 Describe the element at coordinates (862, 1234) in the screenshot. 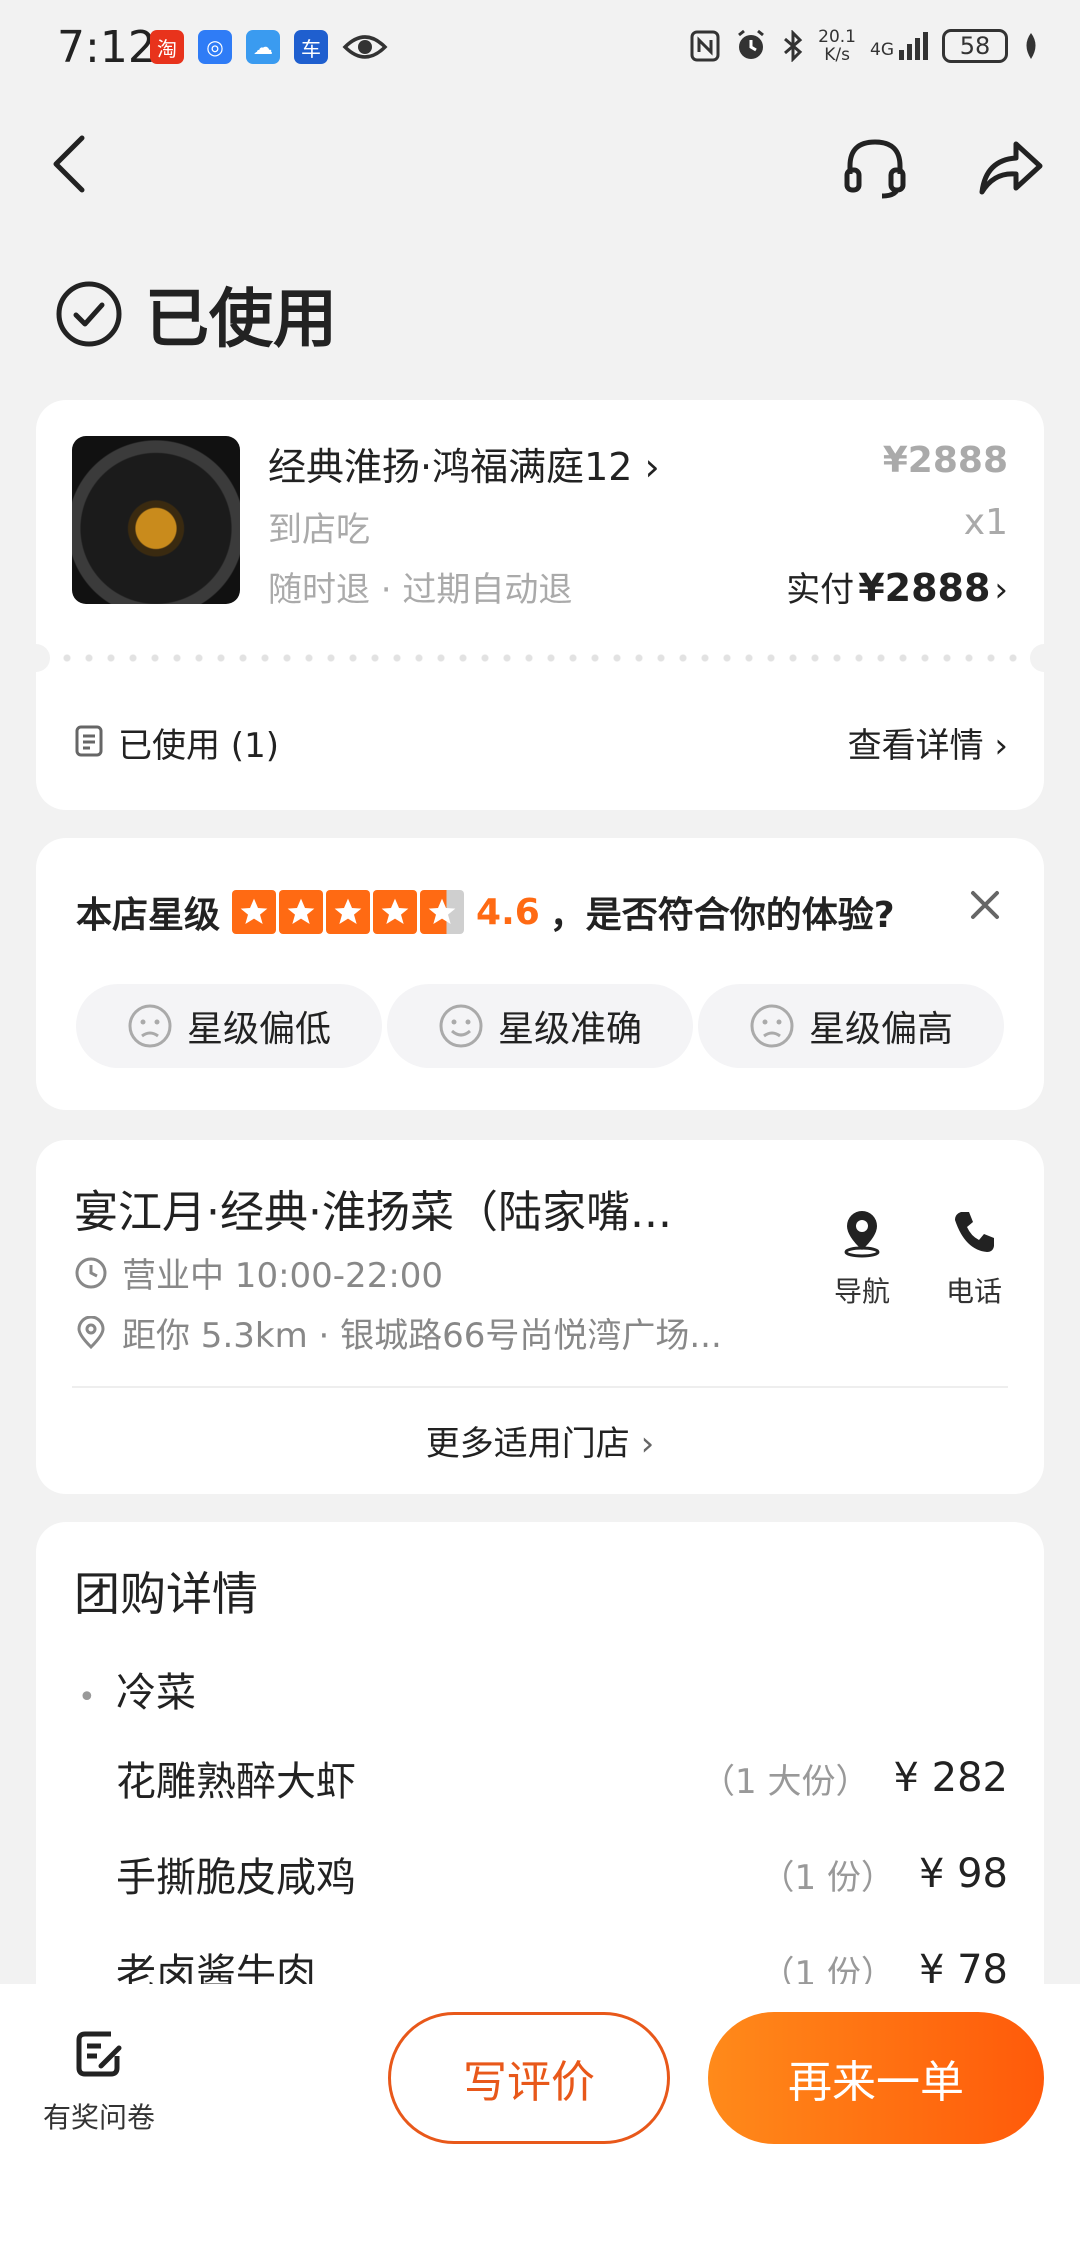

I see `navigation-icon` at that location.